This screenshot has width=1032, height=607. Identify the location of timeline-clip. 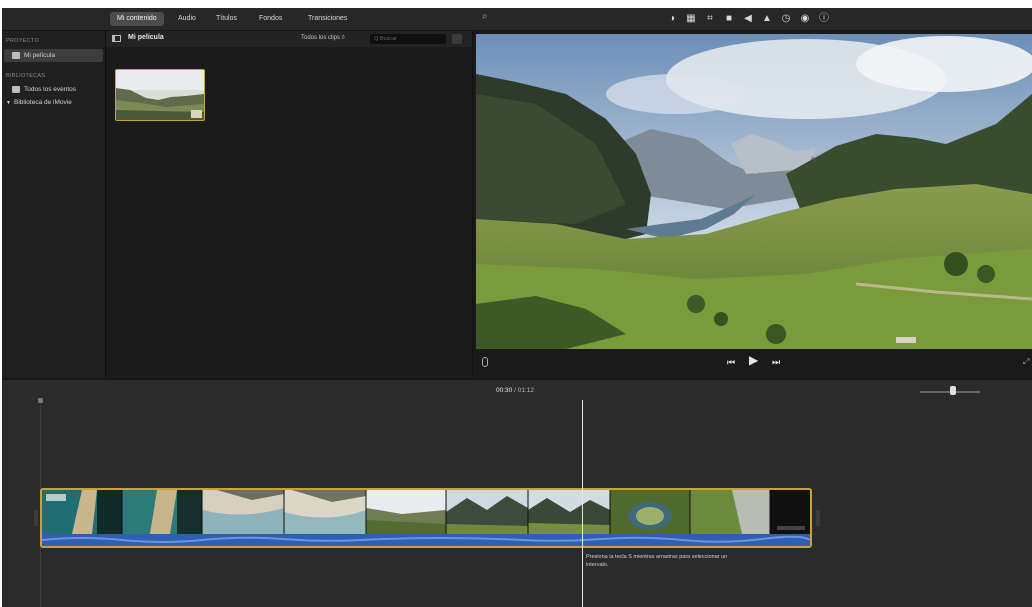
(426, 518).